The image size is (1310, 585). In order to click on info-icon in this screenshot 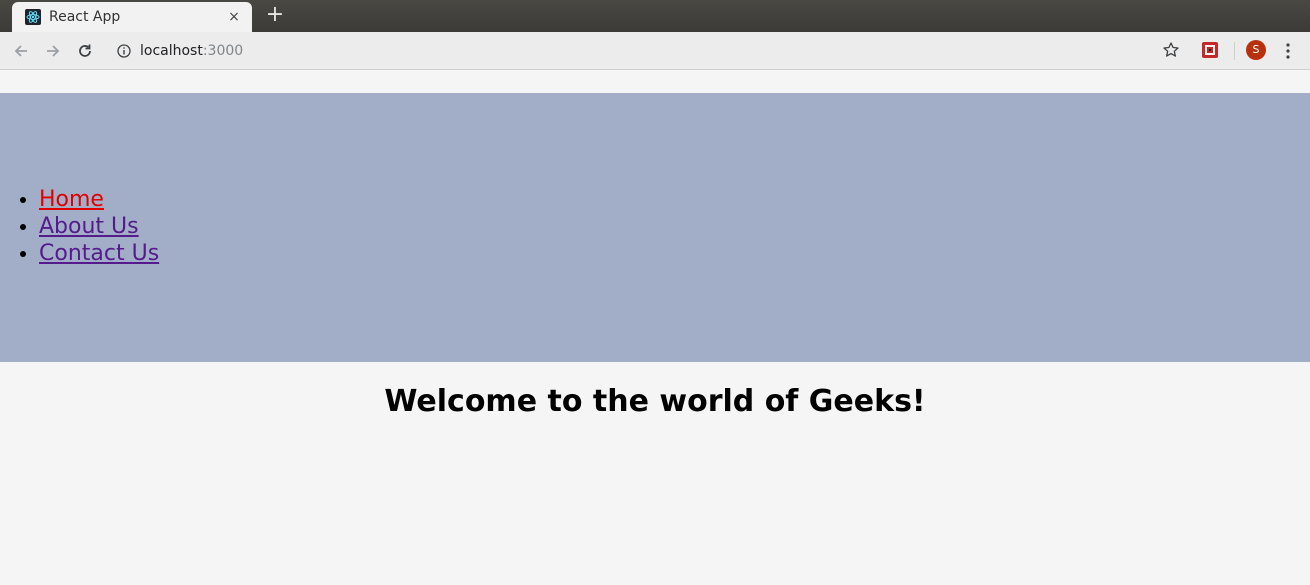, I will do `click(124, 51)`.